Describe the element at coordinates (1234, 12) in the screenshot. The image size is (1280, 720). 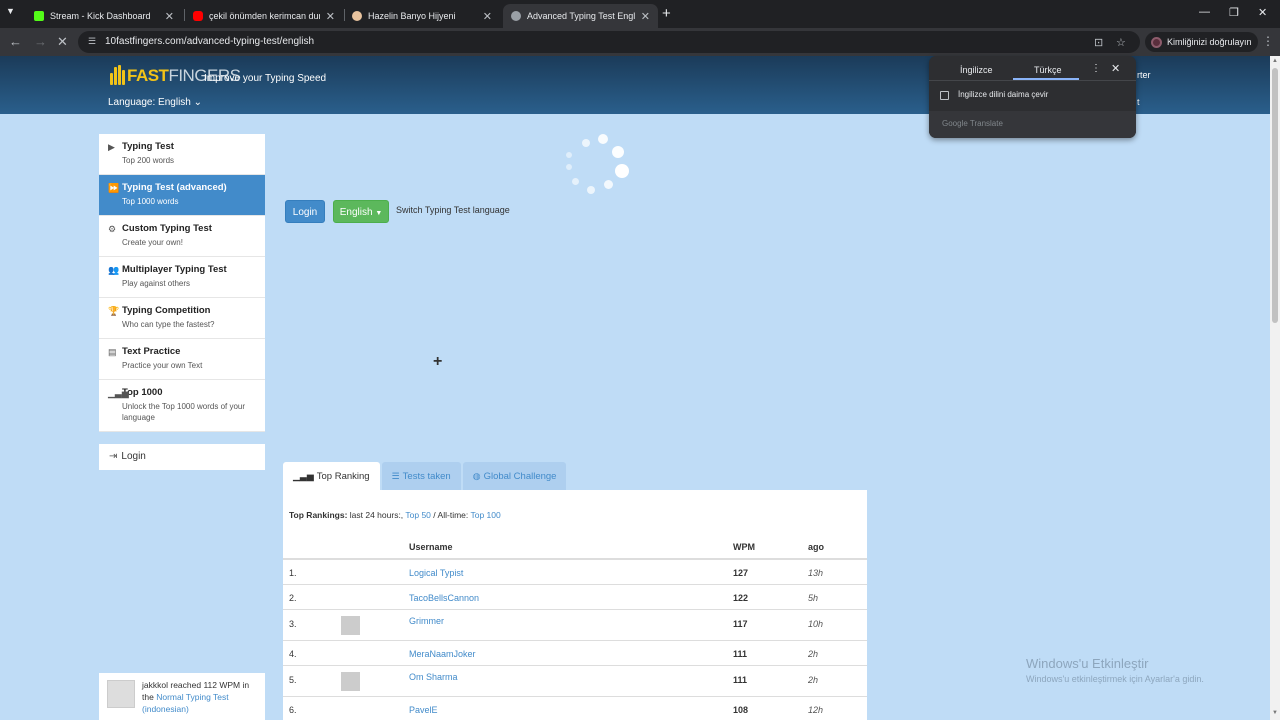
I see `maximize-icon: ❐` at that location.